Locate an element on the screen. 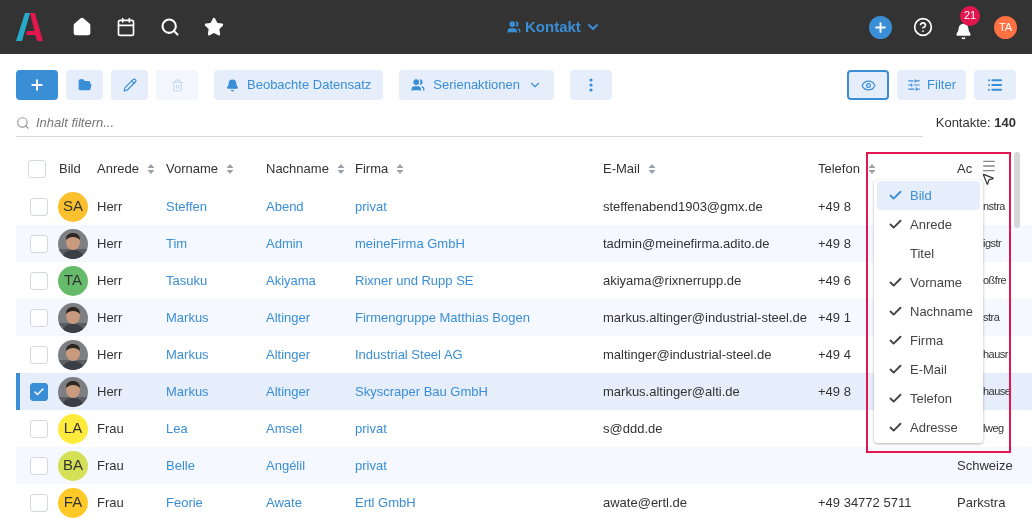  column-menu-item: Bild is located at coordinates (928, 195).